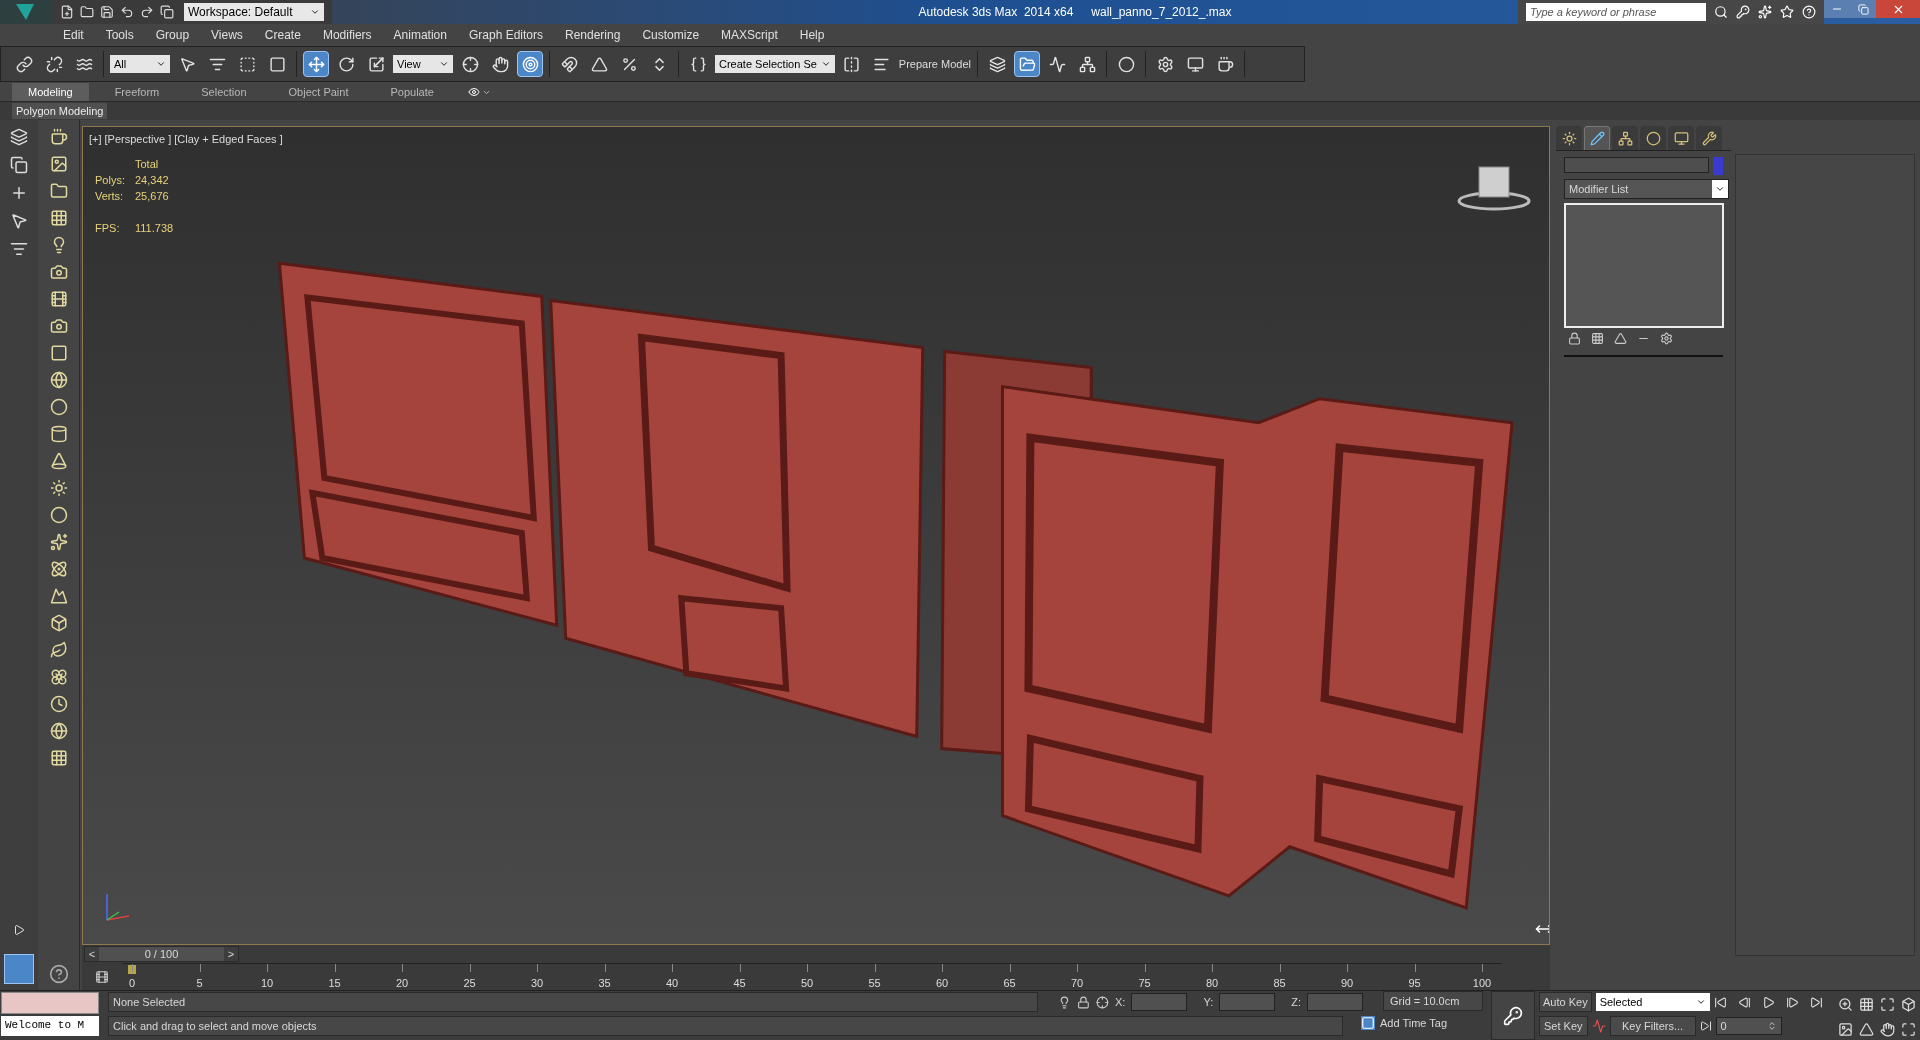 The image size is (1920, 1040). Describe the element at coordinates (73, 35) in the screenshot. I see `menu-item: Edit` at that location.